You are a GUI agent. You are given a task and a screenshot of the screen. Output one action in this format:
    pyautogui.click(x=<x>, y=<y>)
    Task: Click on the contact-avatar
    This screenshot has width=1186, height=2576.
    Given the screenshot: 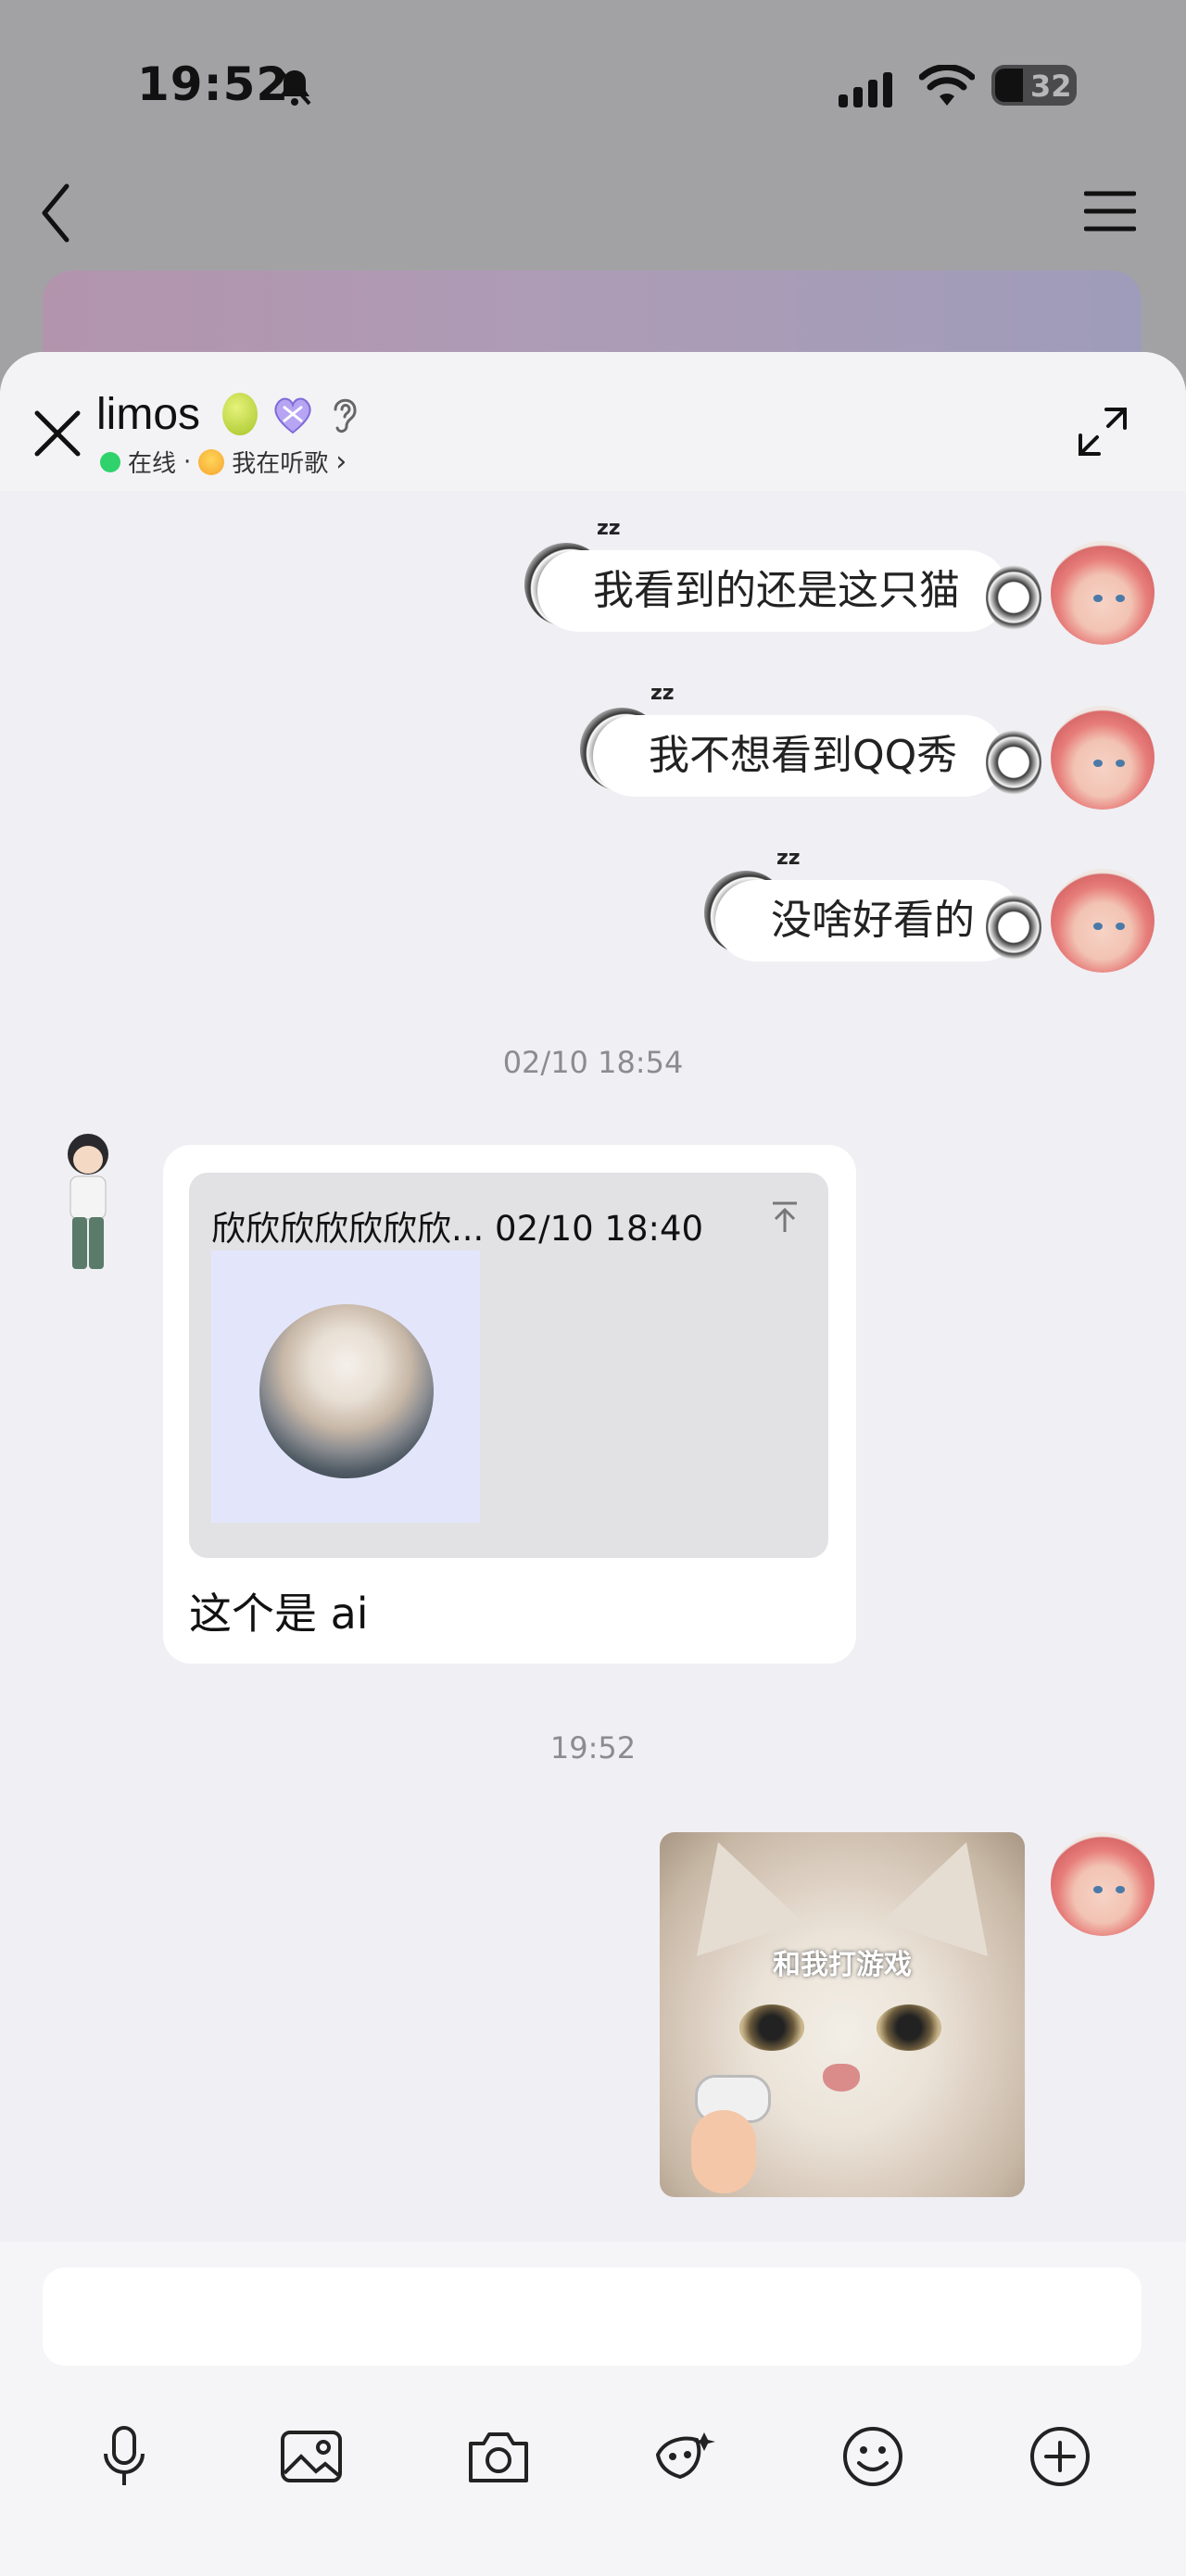 What is the action you would take?
    pyautogui.click(x=88, y=1204)
    